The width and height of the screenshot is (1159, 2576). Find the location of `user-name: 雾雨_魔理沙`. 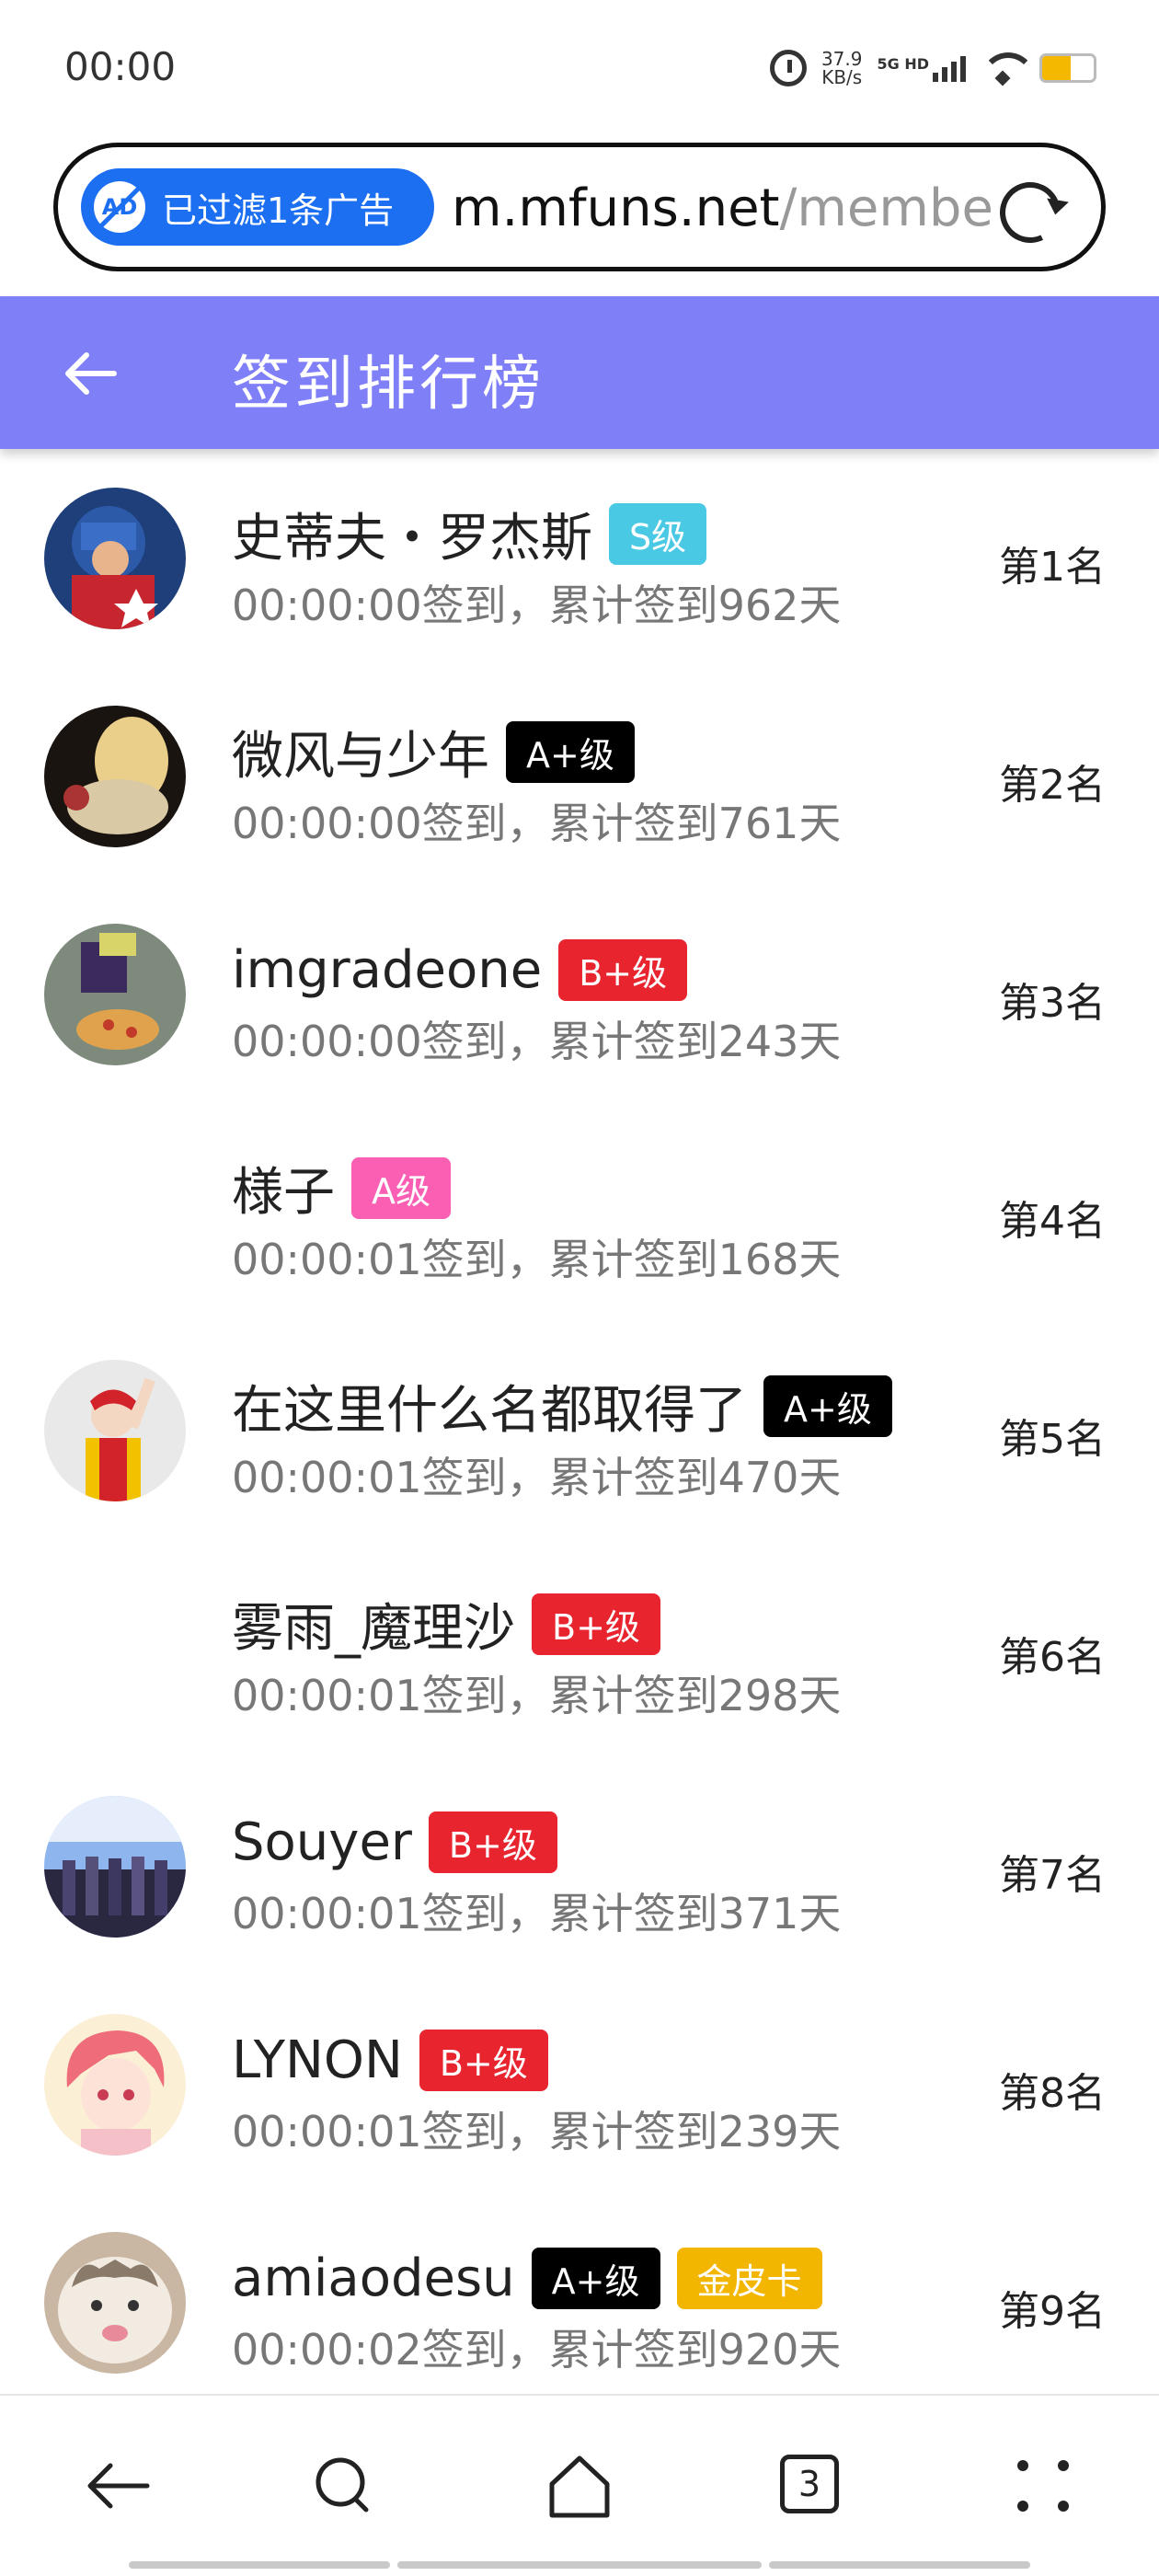

user-name: 雾雨_魔理沙 is located at coordinates (373, 1624).